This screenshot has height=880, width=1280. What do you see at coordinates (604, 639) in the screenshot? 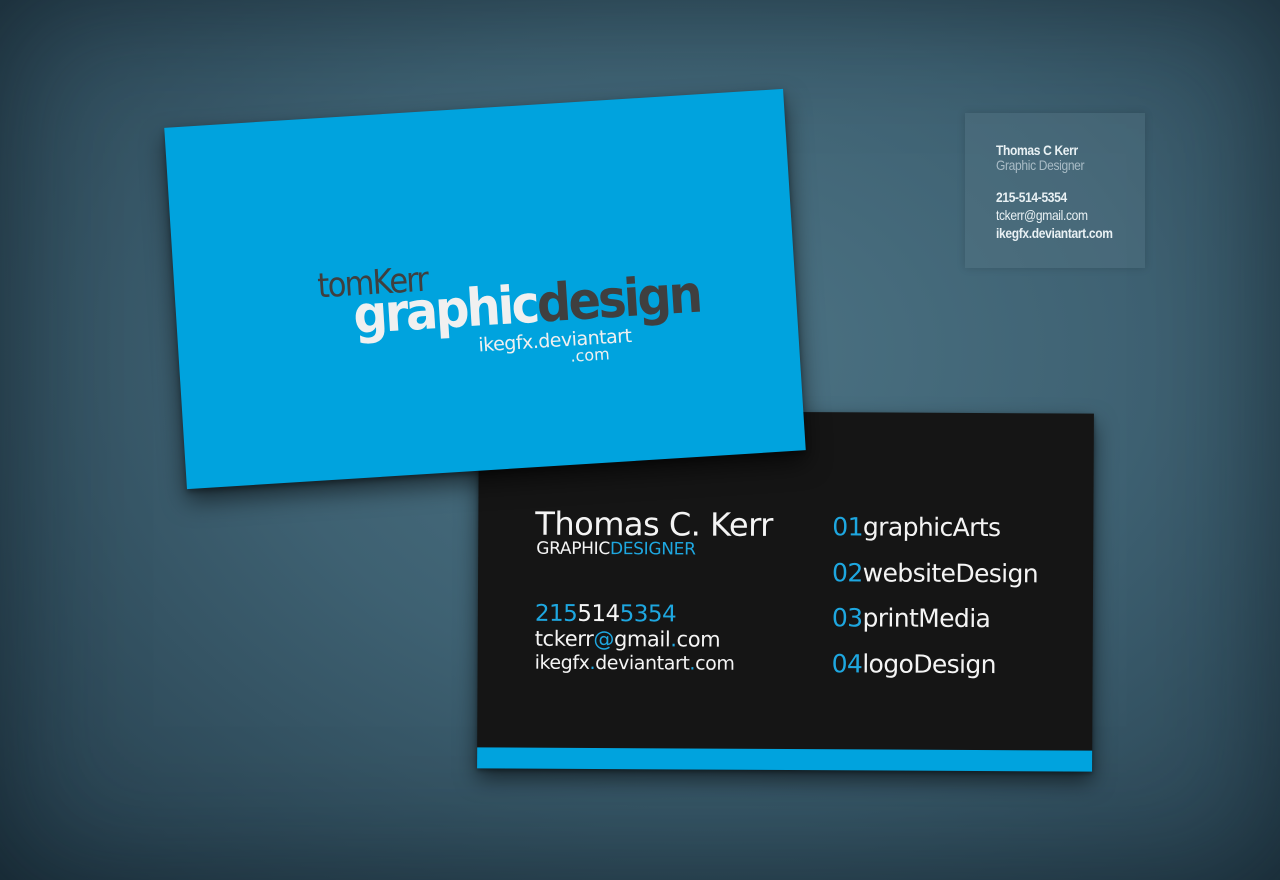
I see `email-at: @` at bounding box center [604, 639].